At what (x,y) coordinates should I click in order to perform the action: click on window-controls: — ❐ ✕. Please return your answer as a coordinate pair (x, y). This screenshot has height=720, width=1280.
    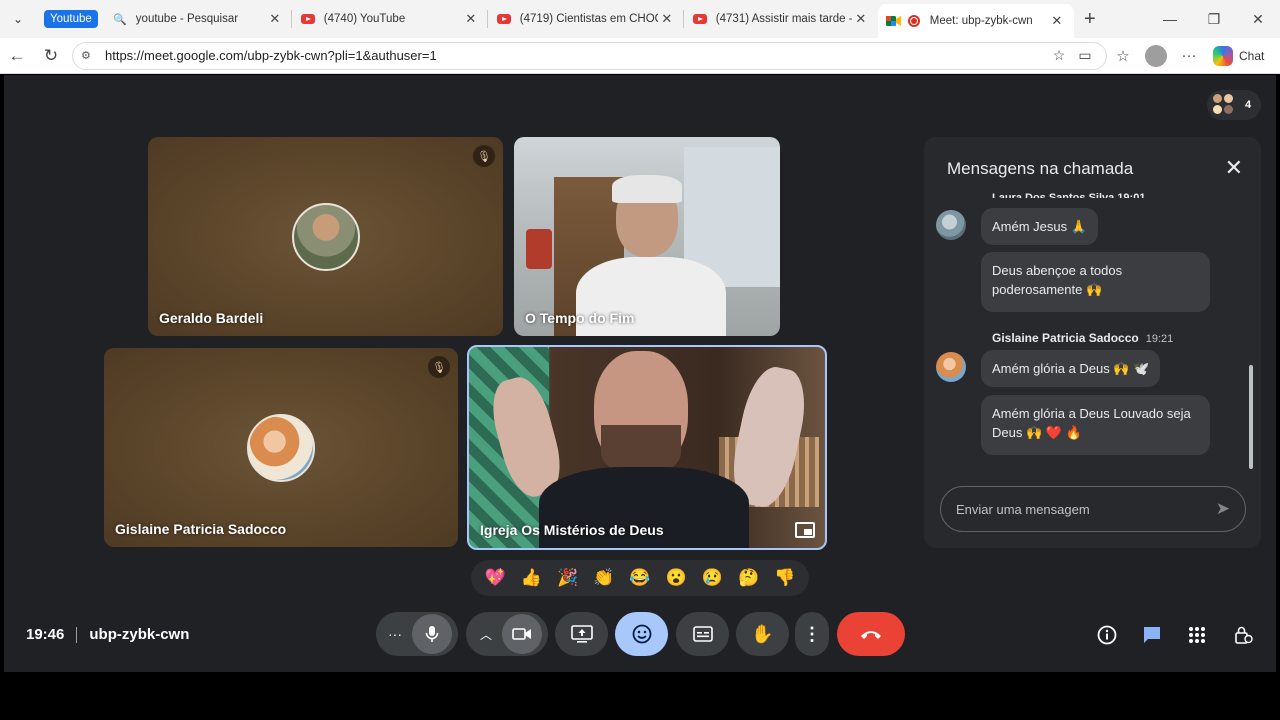
    Looking at the image, I should click on (1214, 19).